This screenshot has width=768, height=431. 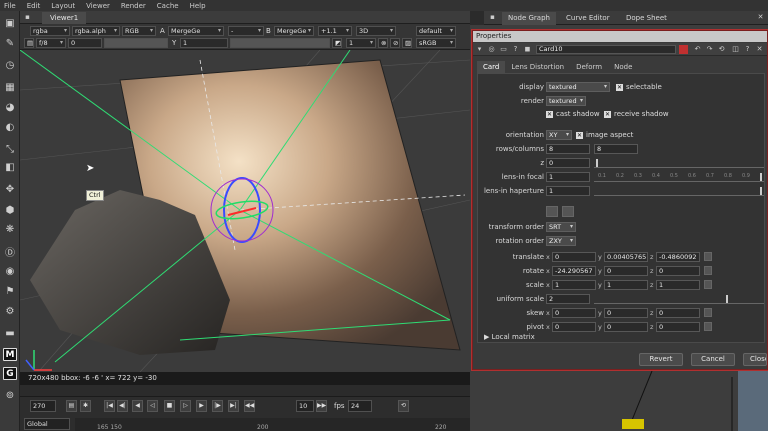 What do you see at coordinates (623, 67) in the screenshot?
I see `tab-node: Node` at bounding box center [623, 67].